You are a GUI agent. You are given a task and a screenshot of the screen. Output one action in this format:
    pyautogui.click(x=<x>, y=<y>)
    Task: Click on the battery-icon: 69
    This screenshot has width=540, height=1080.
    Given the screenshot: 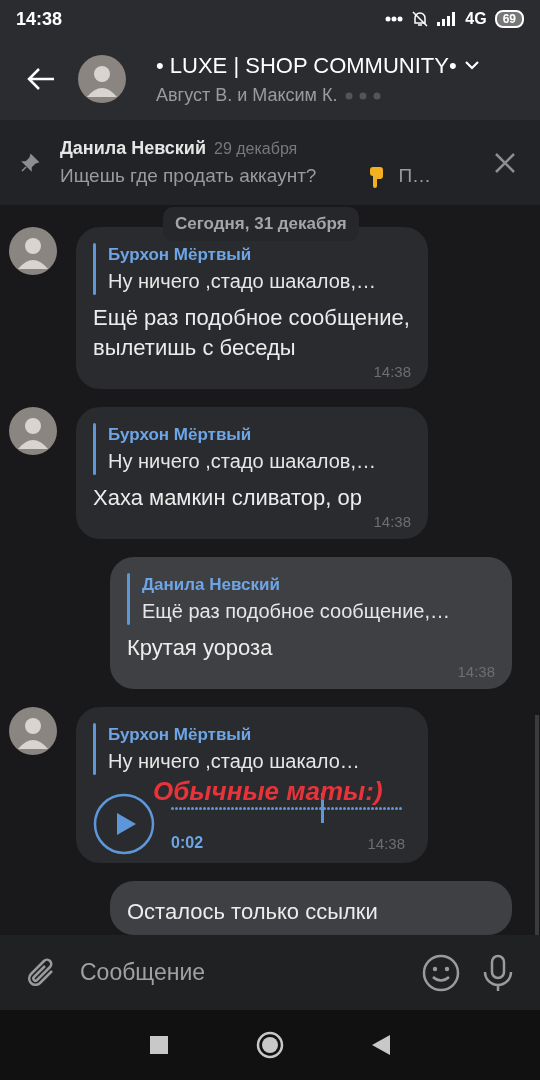 What is the action you would take?
    pyautogui.click(x=509, y=19)
    